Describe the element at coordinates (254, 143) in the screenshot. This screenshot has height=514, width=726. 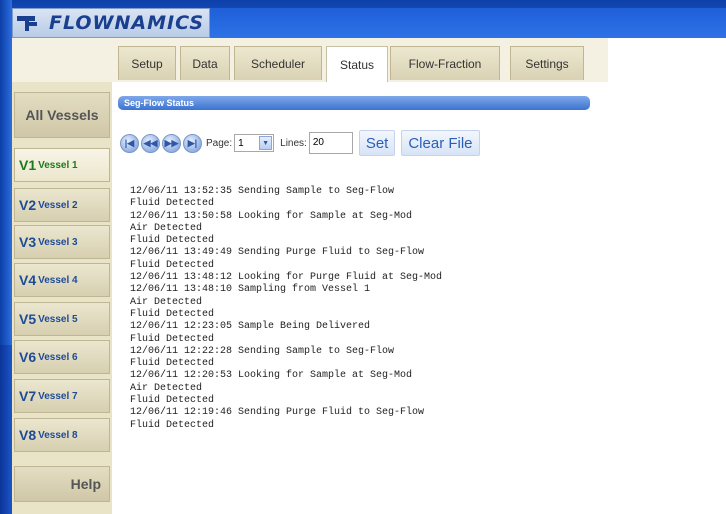
I see `page-select: 1 ▼` at that location.